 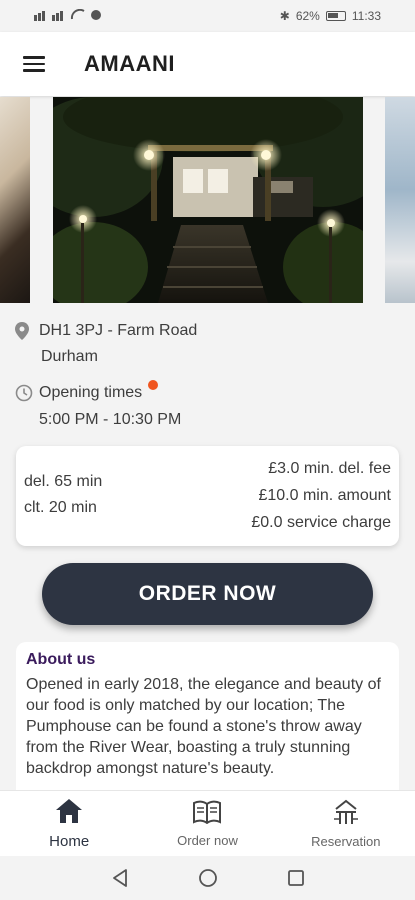 I want to click on battery-percent: 62%, so click(x=307, y=16).